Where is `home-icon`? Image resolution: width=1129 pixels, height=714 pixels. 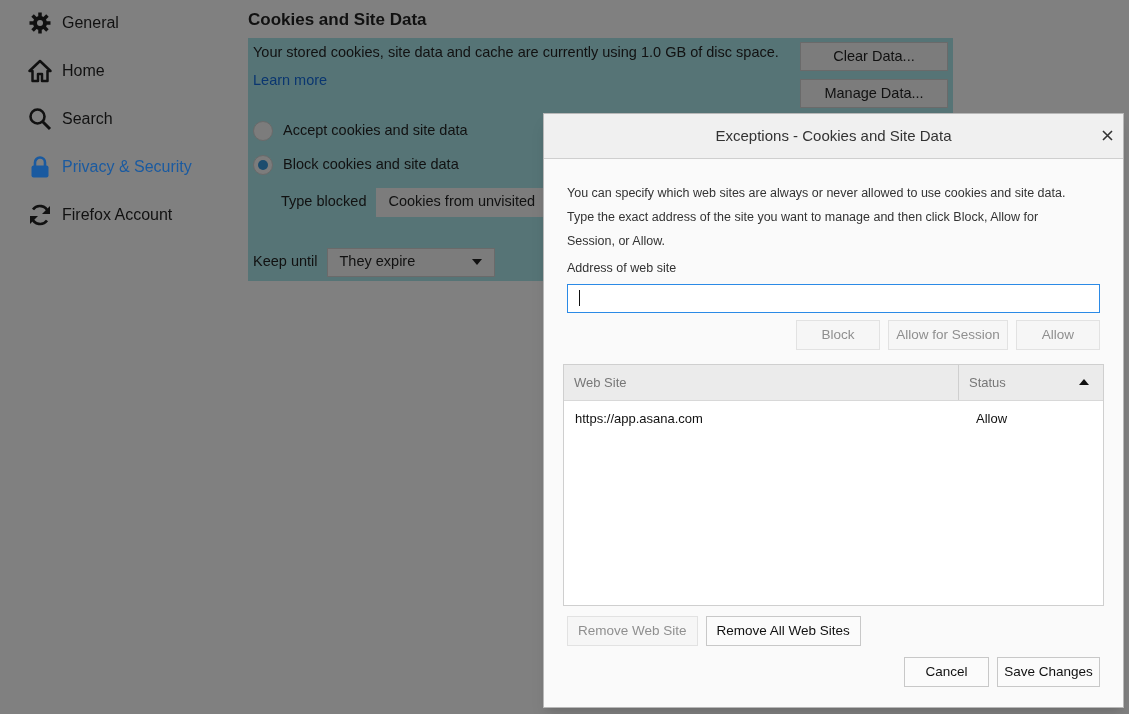 home-icon is located at coordinates (40, 71).